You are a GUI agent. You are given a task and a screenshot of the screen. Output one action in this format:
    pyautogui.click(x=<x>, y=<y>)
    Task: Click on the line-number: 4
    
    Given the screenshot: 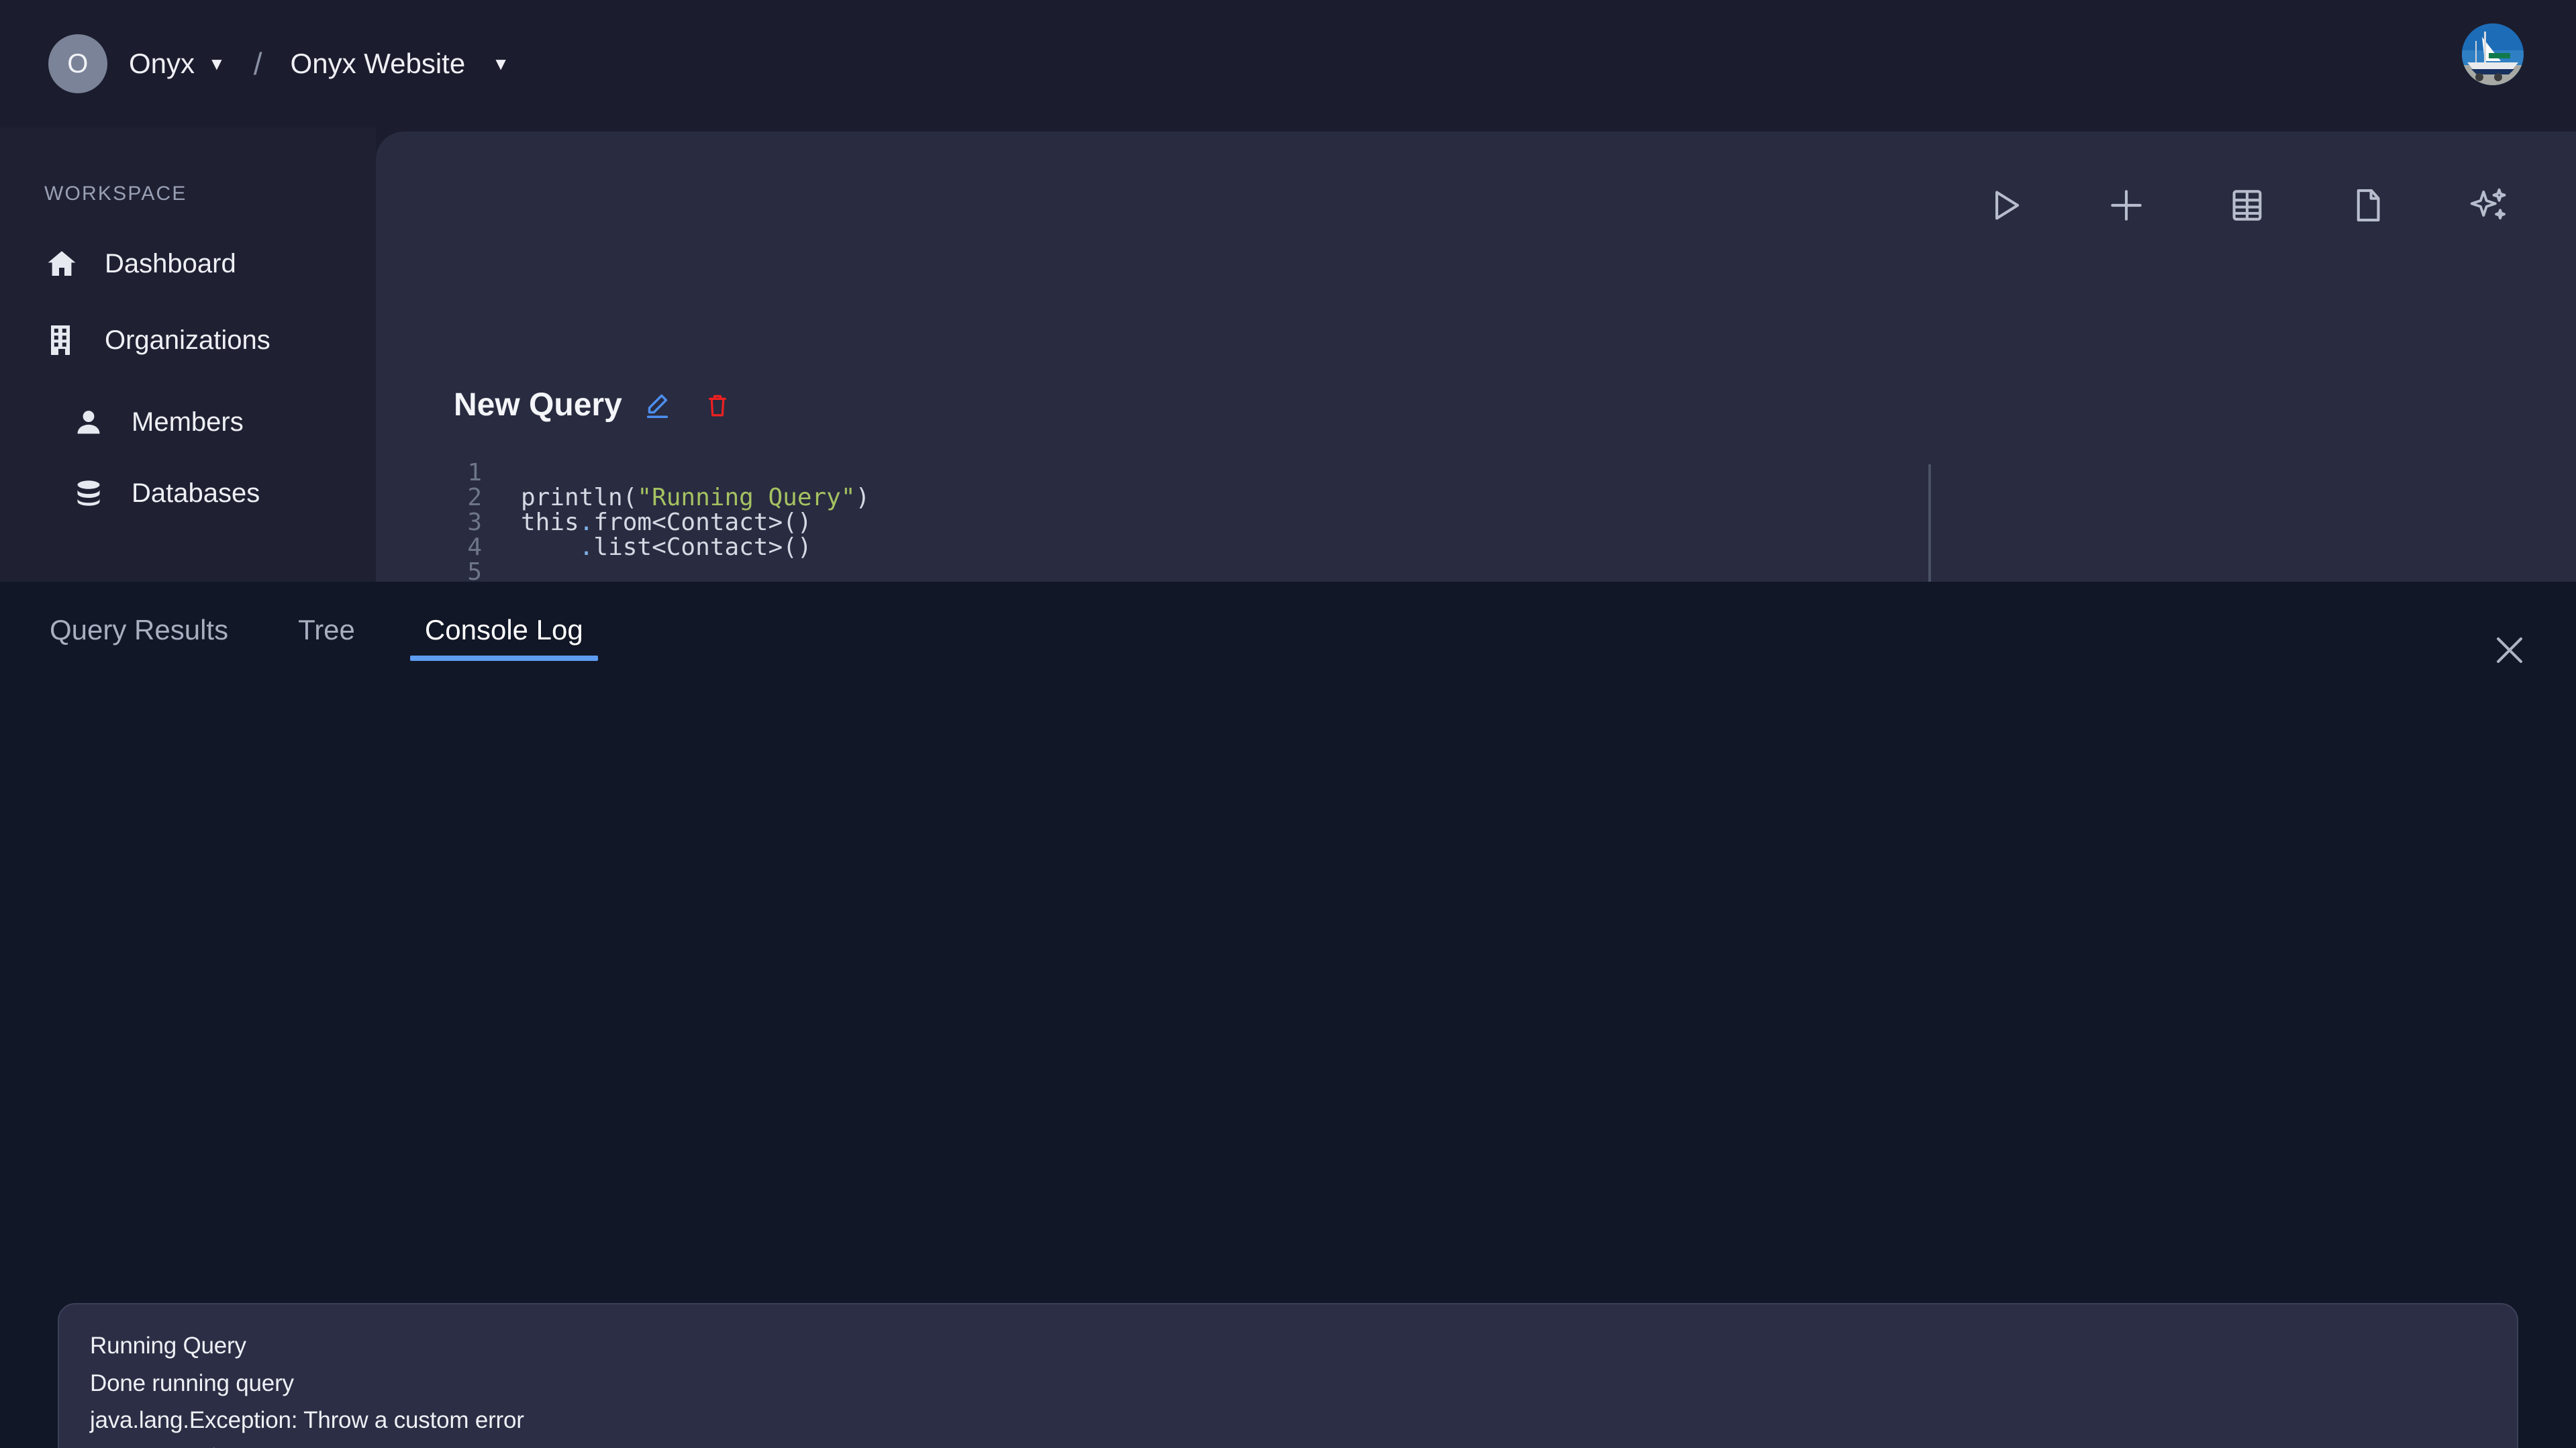 What is the action you would take?
    pyautogui.click(x=474, y=547)
    